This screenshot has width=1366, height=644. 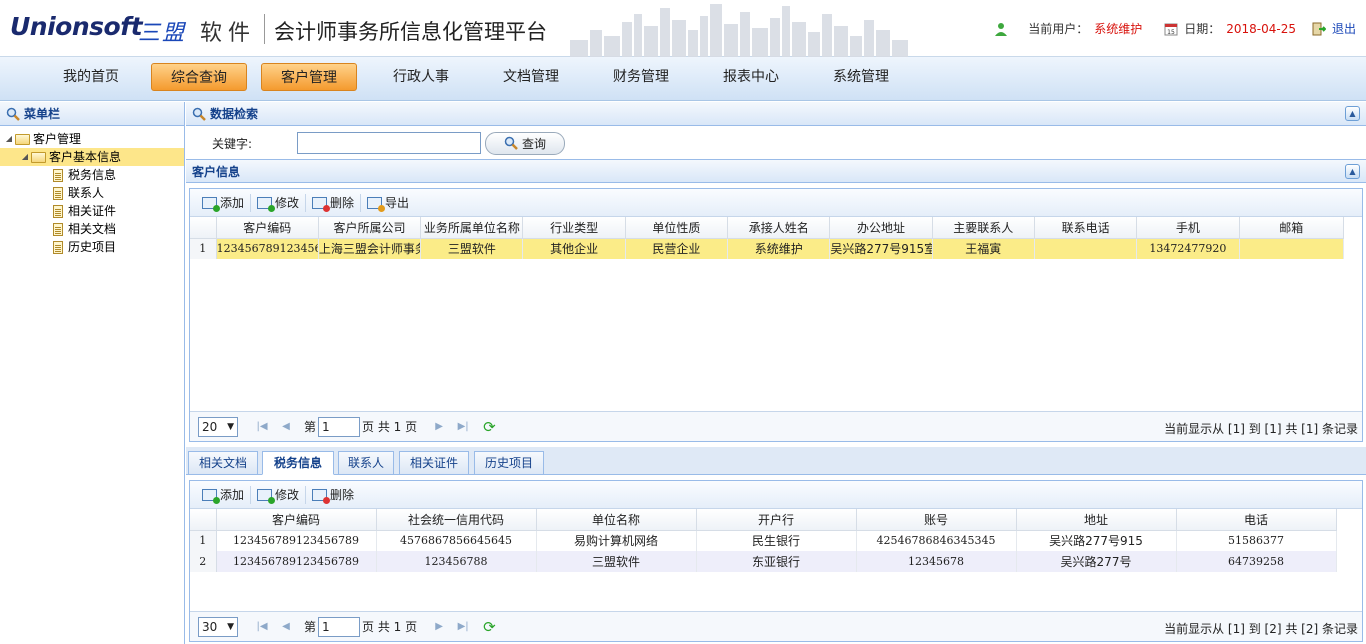 What do you see at coordinates (85, 157) in the screenshot?
I see `tree-label: 客户基本信息` at bounding box center [85, 157].